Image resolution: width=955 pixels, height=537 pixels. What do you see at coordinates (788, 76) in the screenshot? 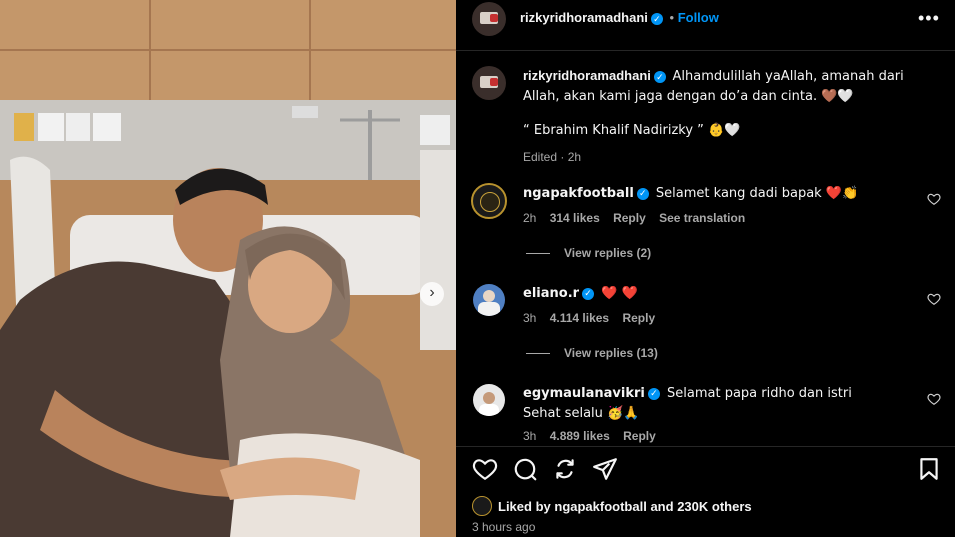
I see `caption-text-line1: Alhamdulillah yaAllah, amanah dari` at bounding box center [788, 76].